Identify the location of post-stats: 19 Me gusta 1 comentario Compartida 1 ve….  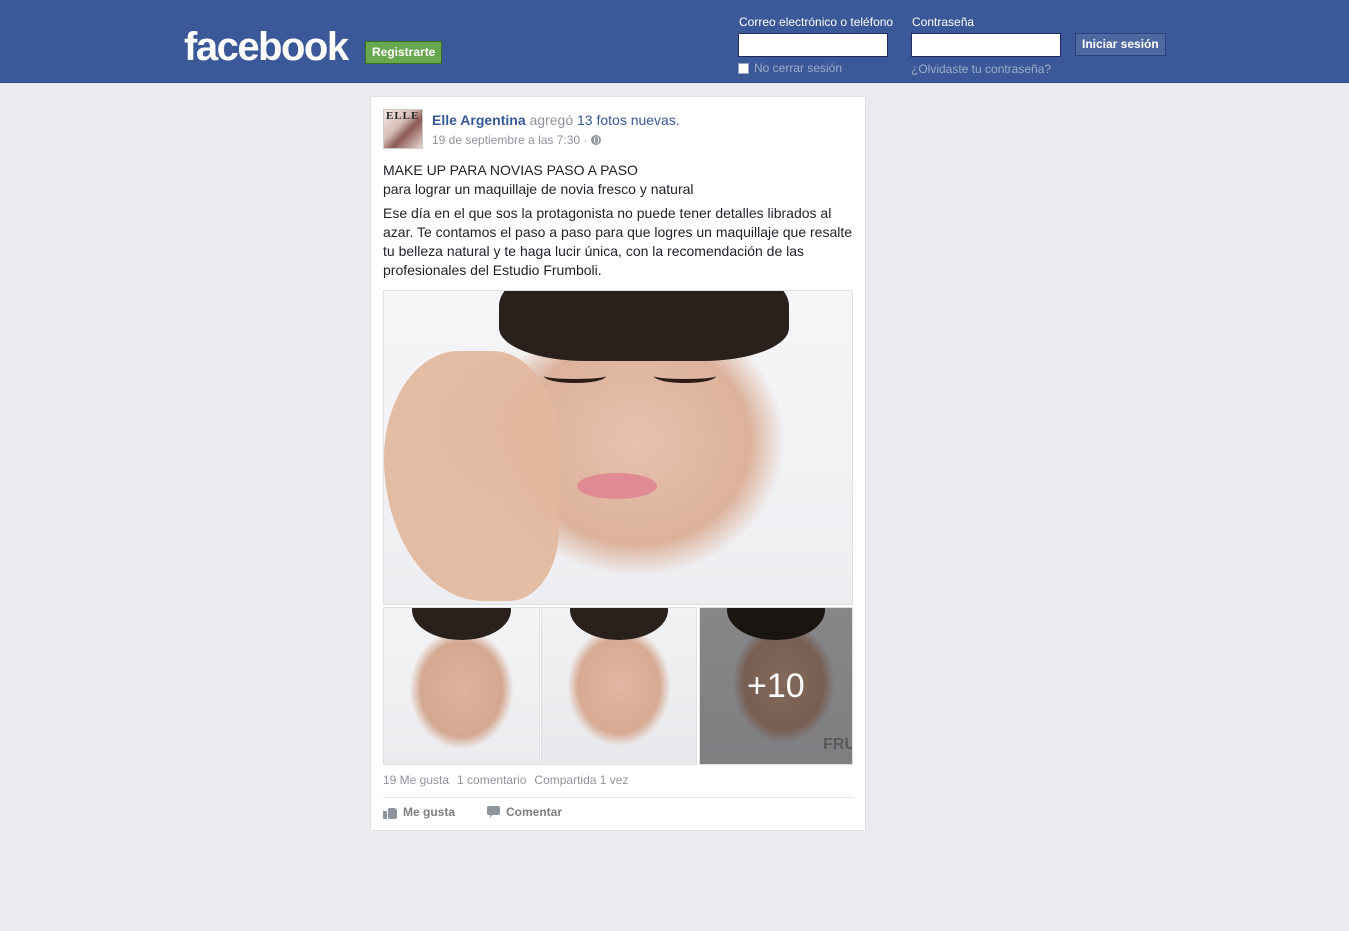
(505, 780).